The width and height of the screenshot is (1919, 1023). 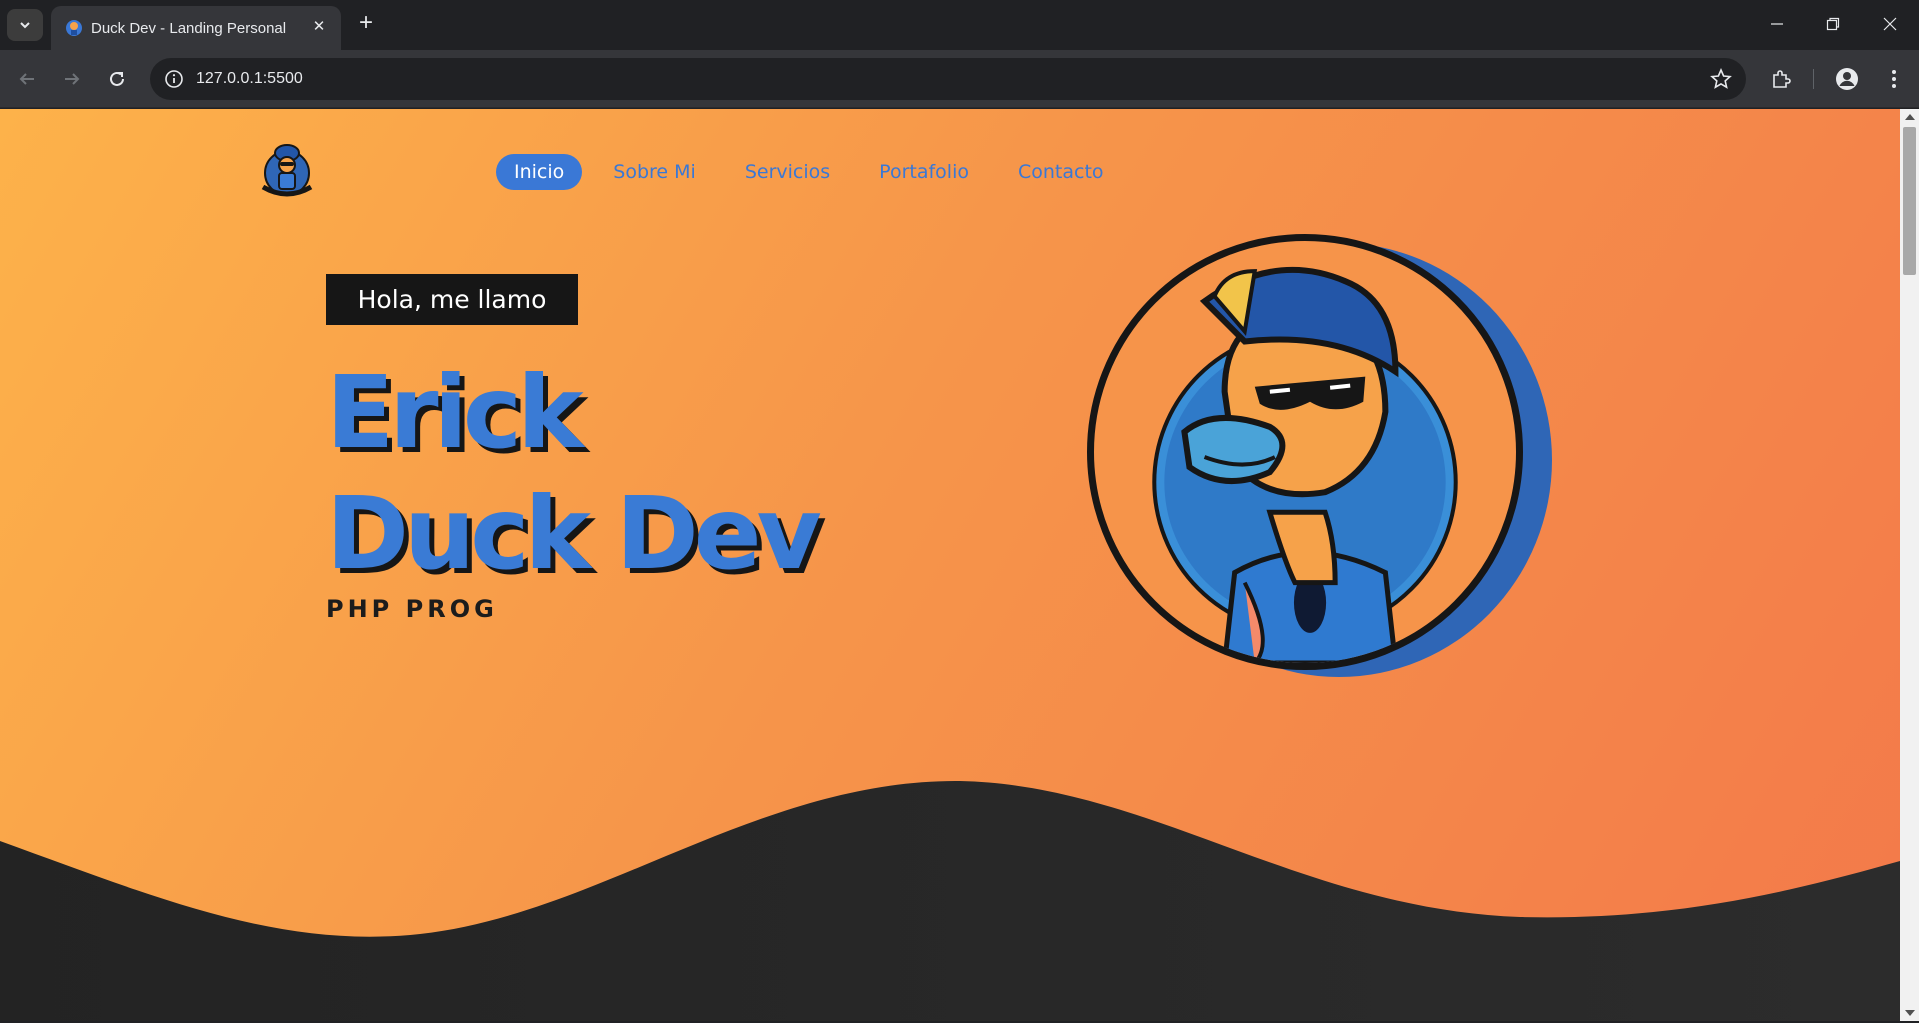 I want to click on window-close-icon, so click(x=1890, y=24).